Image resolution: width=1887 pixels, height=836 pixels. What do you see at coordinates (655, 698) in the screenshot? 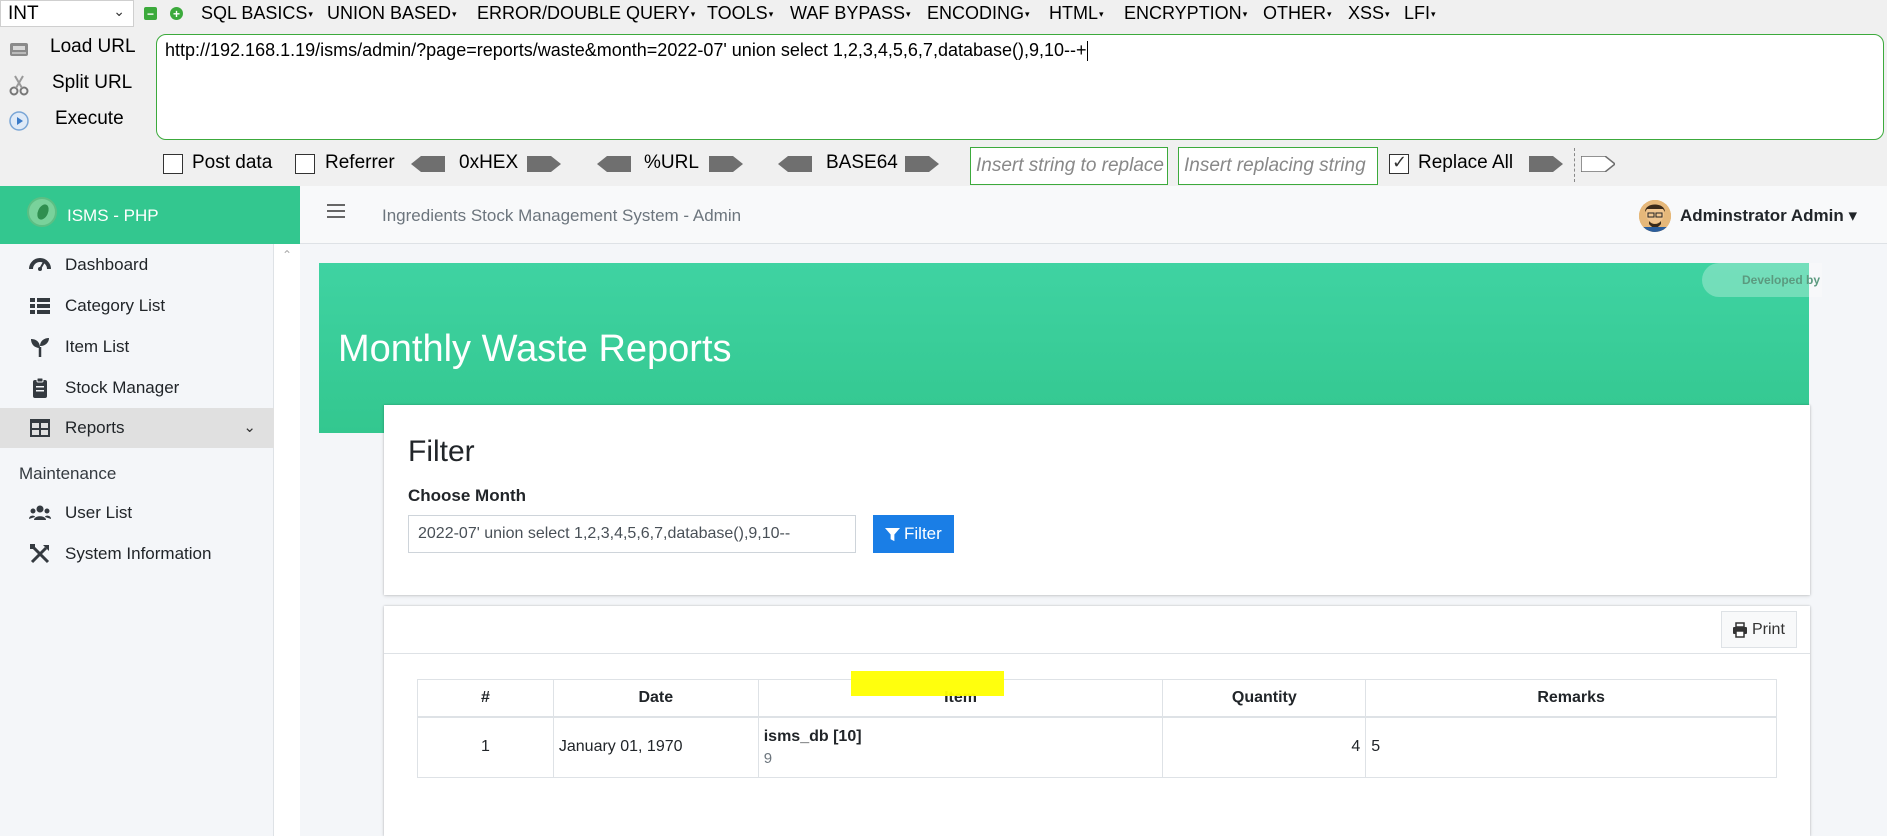
I see `column-header-date: Date` at bounding box center [655, 698].